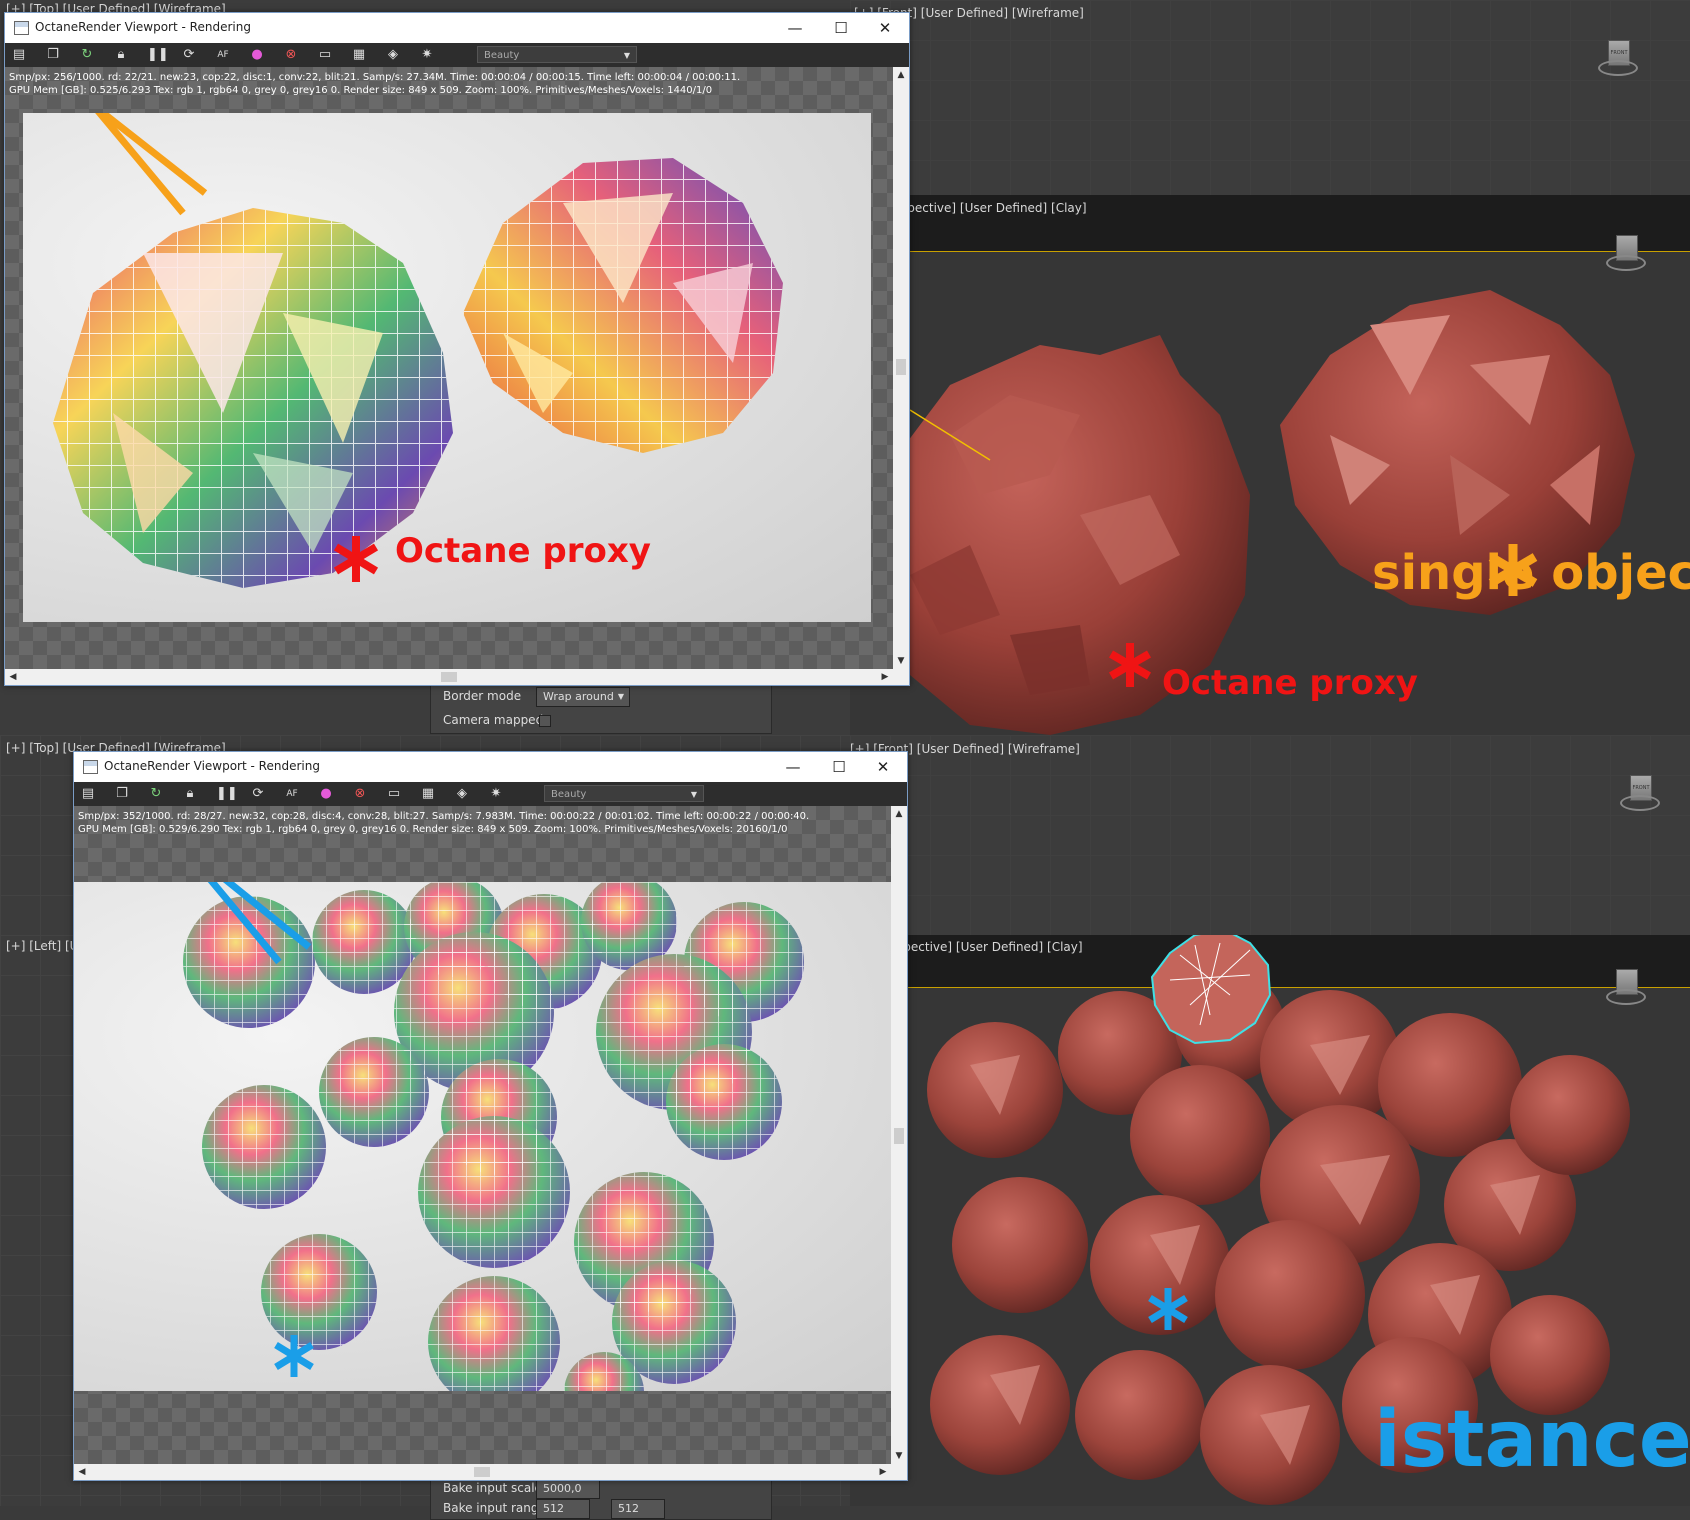 Image resolution: width=1690 pixels, height=1520 pixels. Describe the element at coordinates (1532, 1440) in the screenshot. I see `instanced-label: istanced` at that location.